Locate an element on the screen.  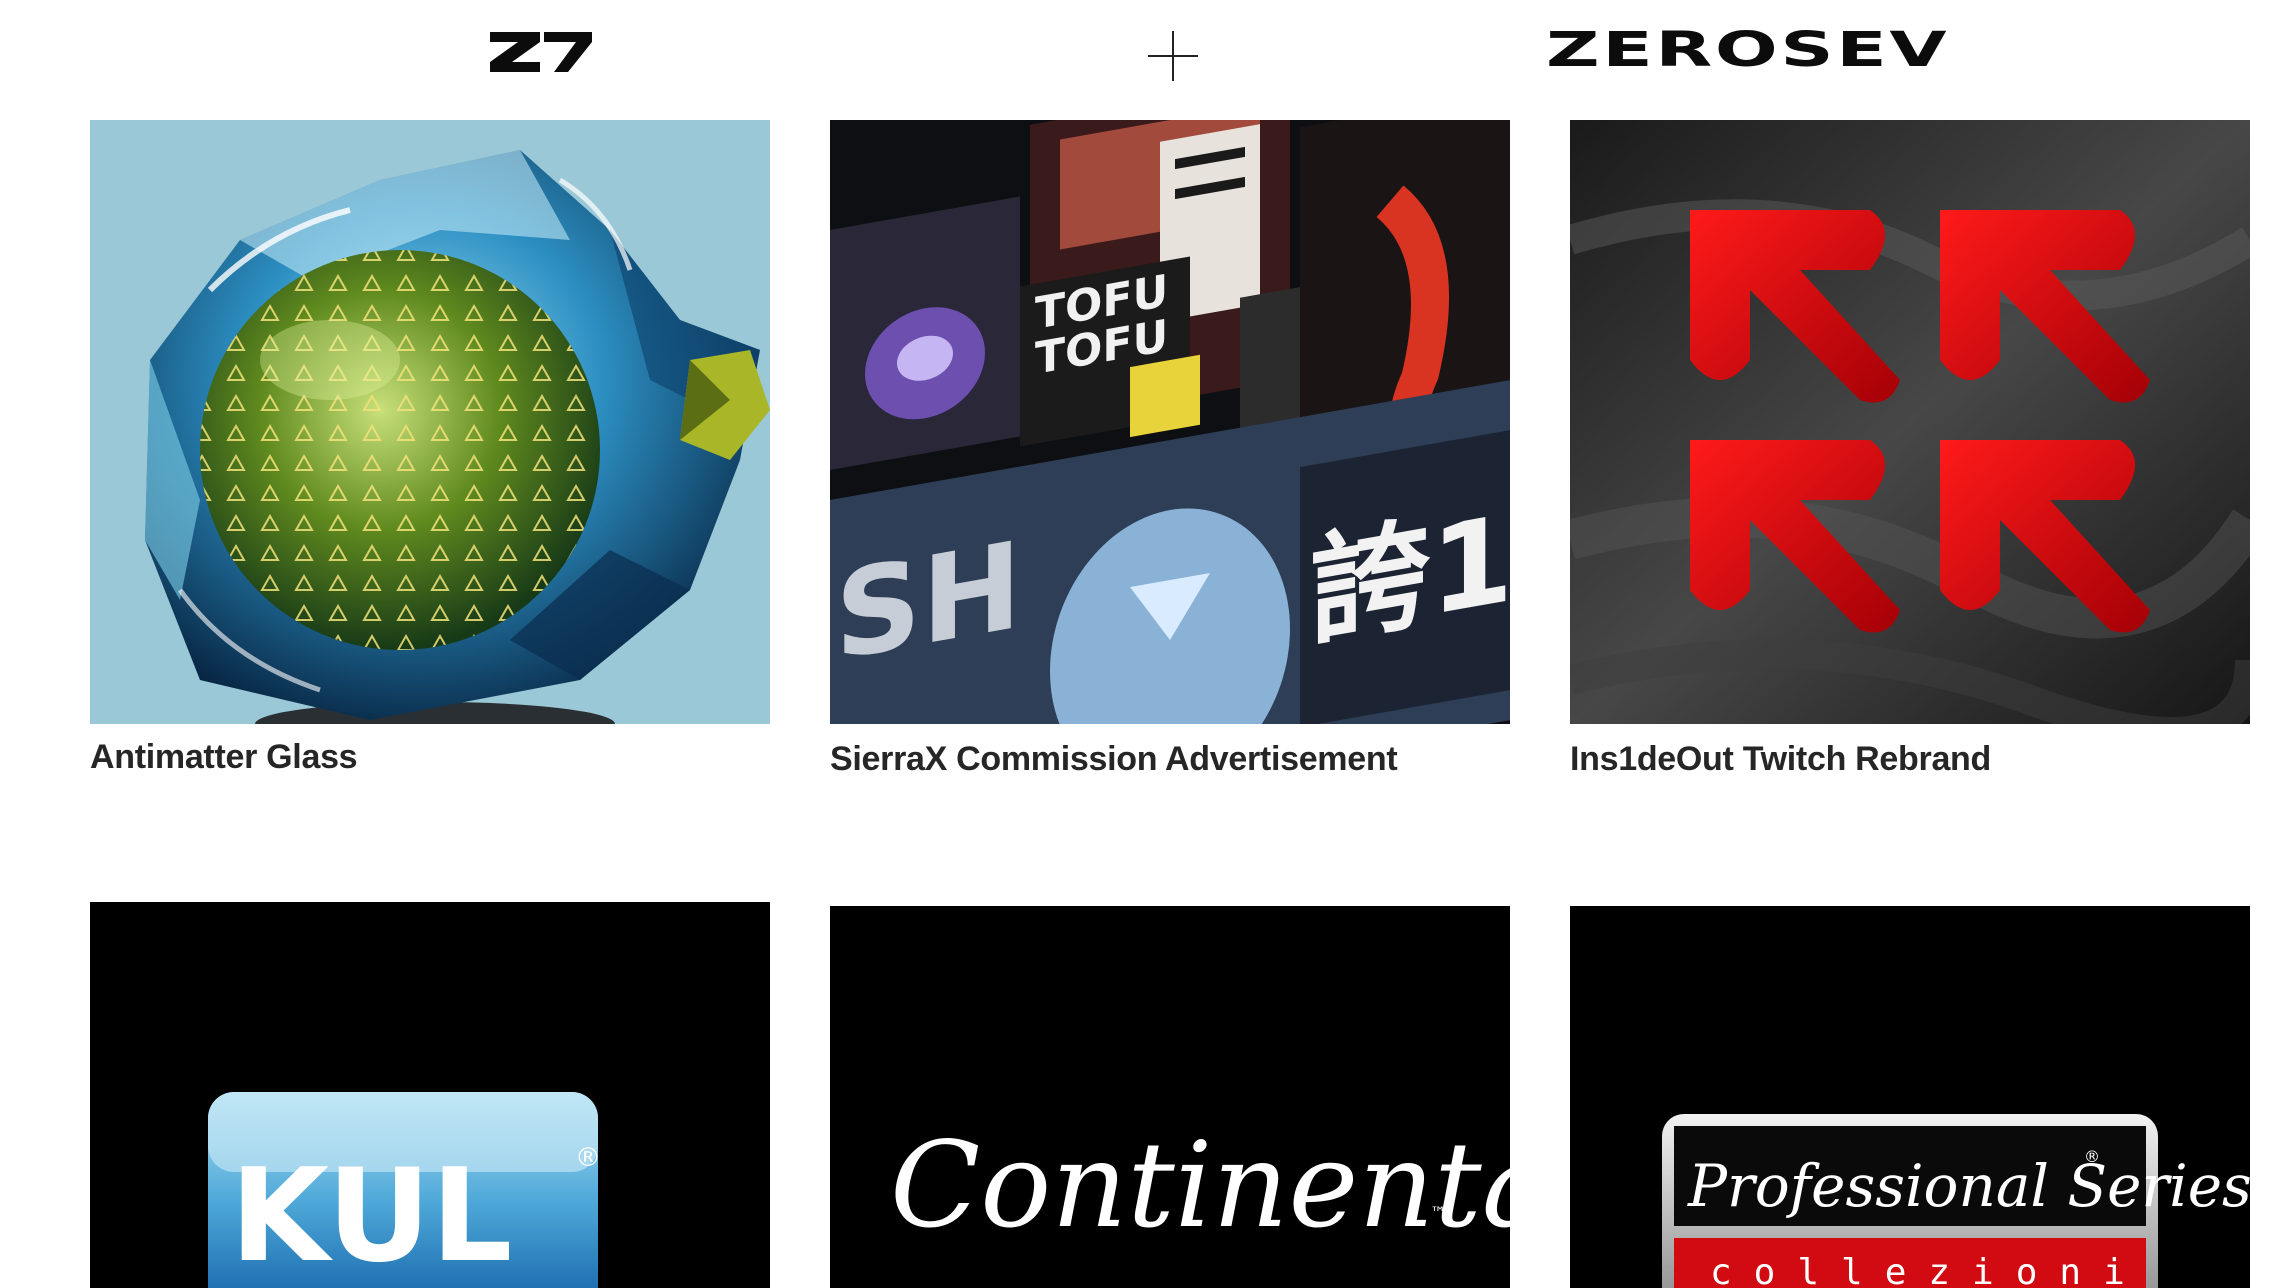
kul-logo-text: KUL is located at coordinates (371, 1215).